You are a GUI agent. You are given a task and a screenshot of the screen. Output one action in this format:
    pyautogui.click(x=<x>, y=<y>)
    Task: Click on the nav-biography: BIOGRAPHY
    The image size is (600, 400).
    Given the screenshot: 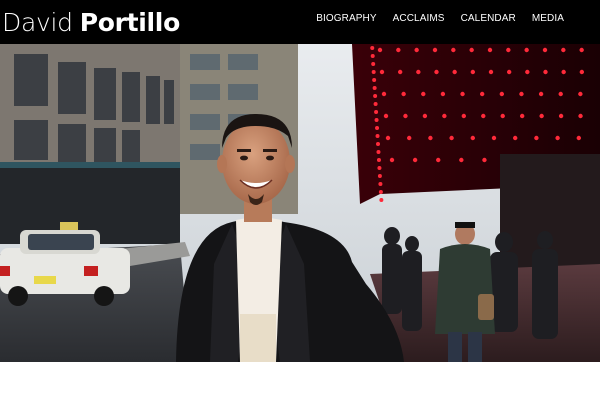 What is the action you would take?
    pyautogui.click(x=346, y=18)
    